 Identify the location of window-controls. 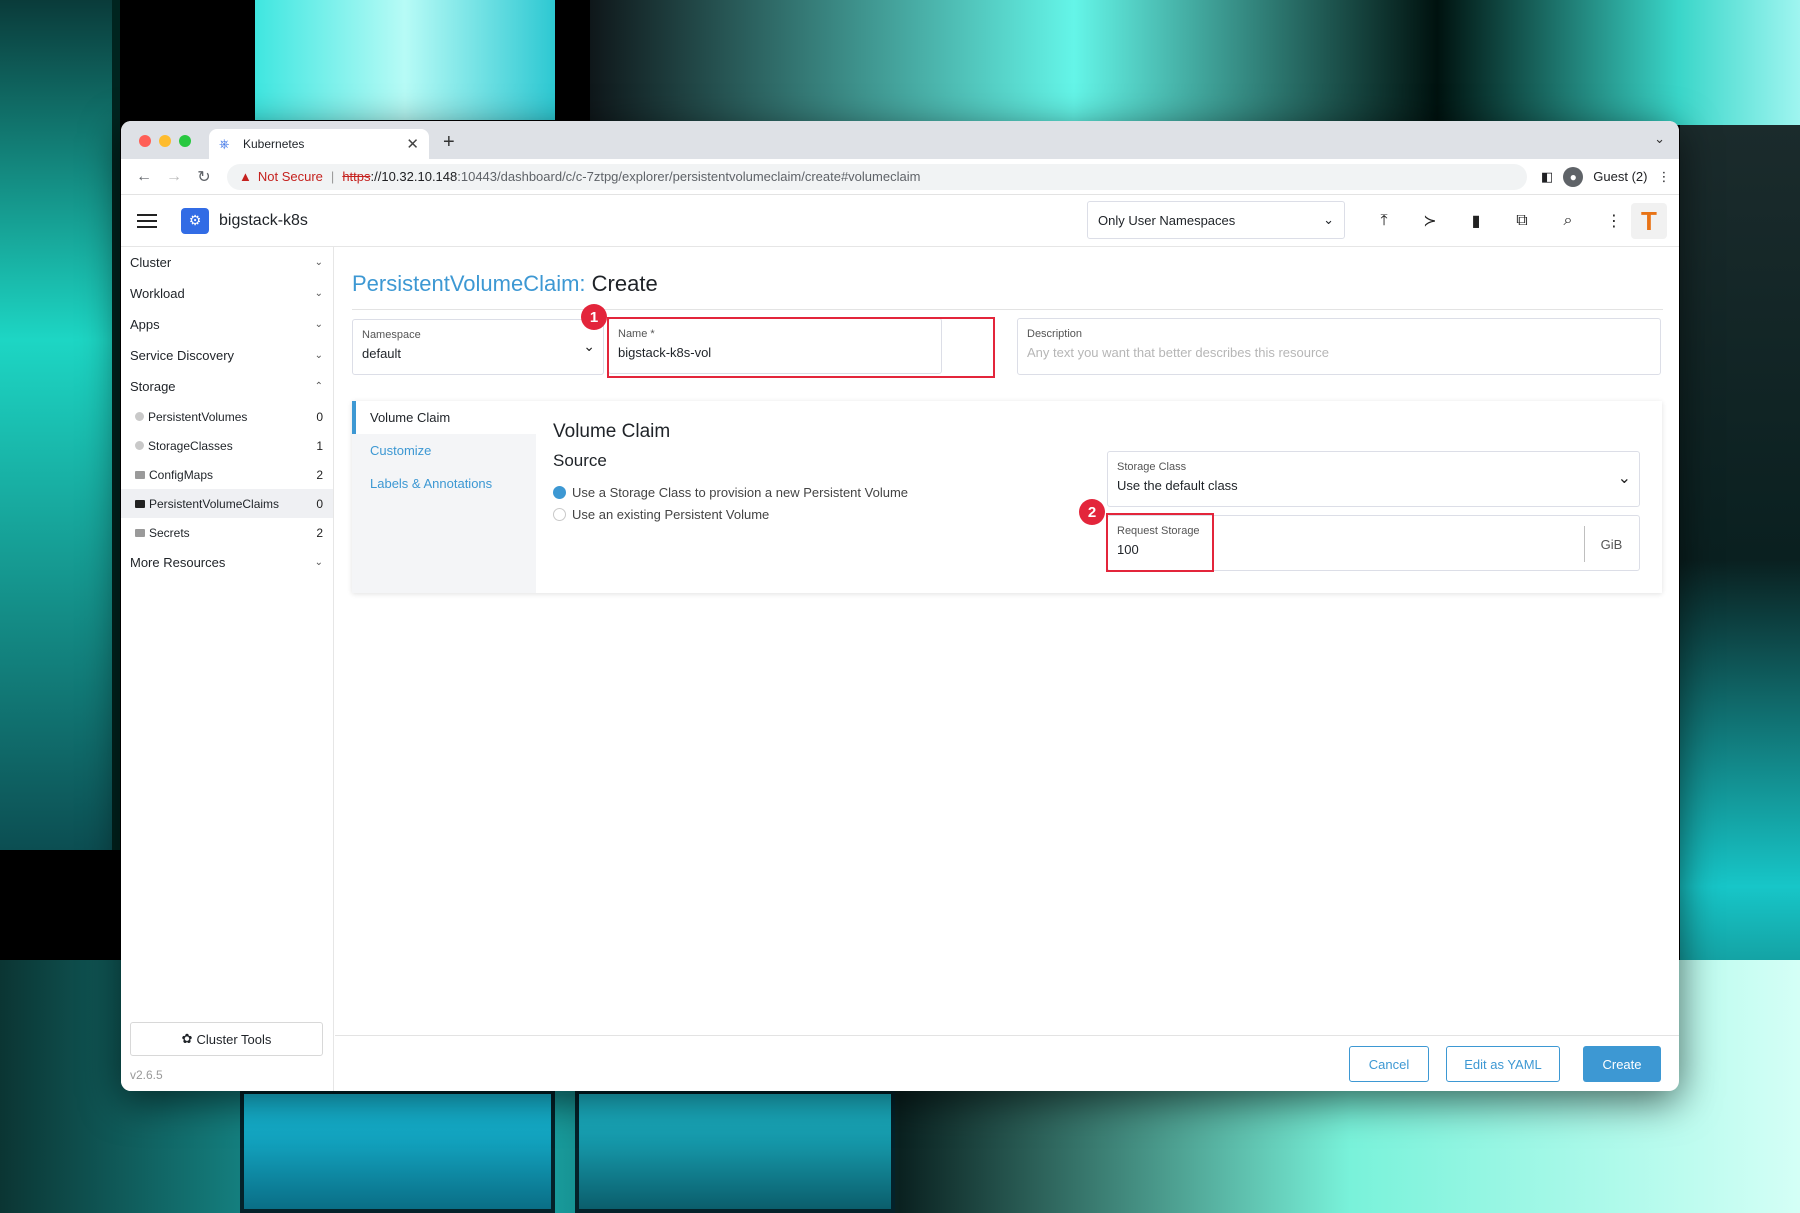
(165, 141).